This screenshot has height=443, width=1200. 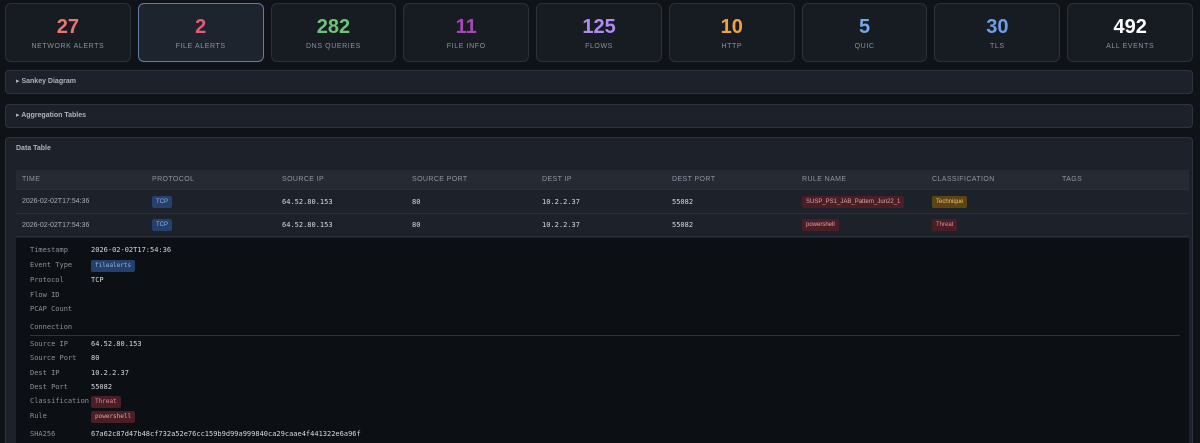 I want to click on stat-label: DNS QUERIES, so click(x=333, y=46).